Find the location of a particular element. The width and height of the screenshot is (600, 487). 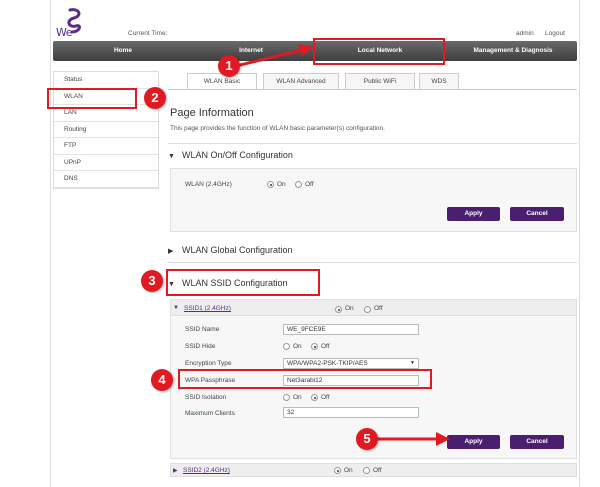

section-title: WLAN On/Off Configuration is located at coordinates (237, 155).